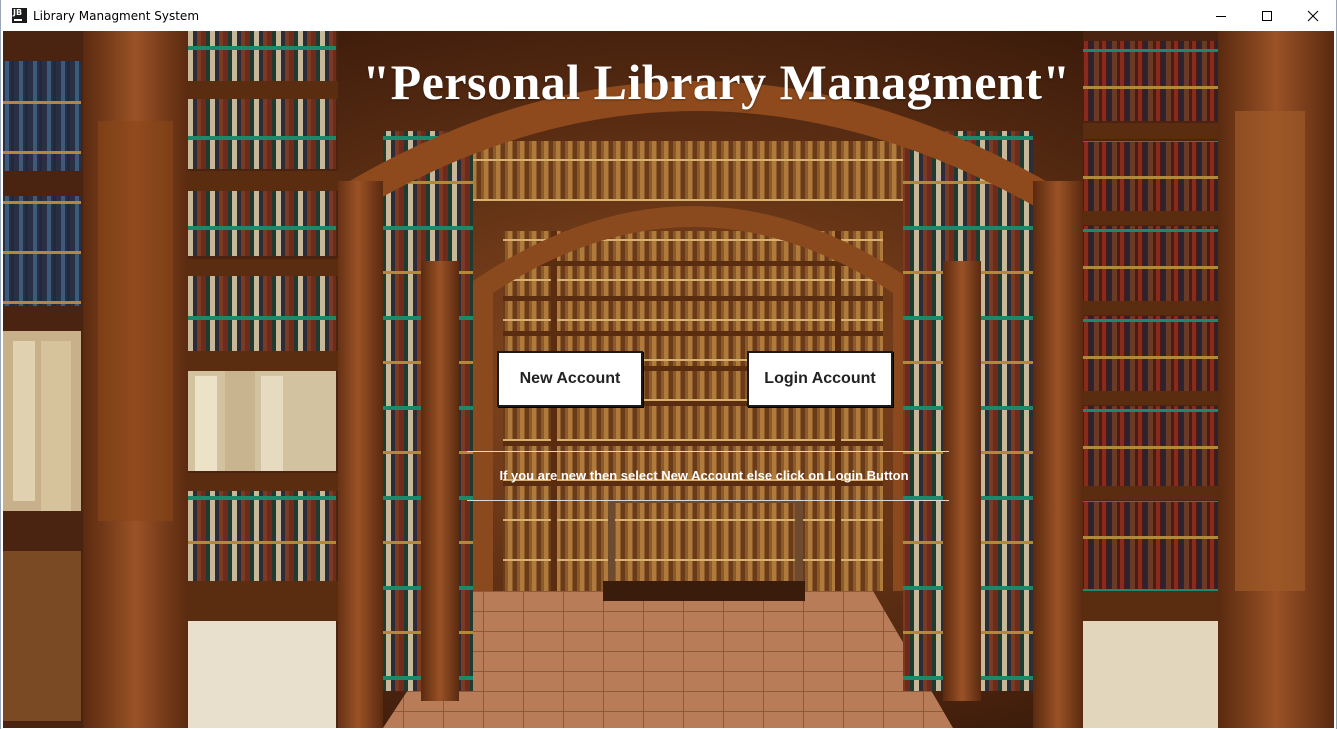 This screenshot has height=729, width=1337. Describe the element at coordinates (19, 15) in the screenshot. I see `java-app-icon: JB` at that location.